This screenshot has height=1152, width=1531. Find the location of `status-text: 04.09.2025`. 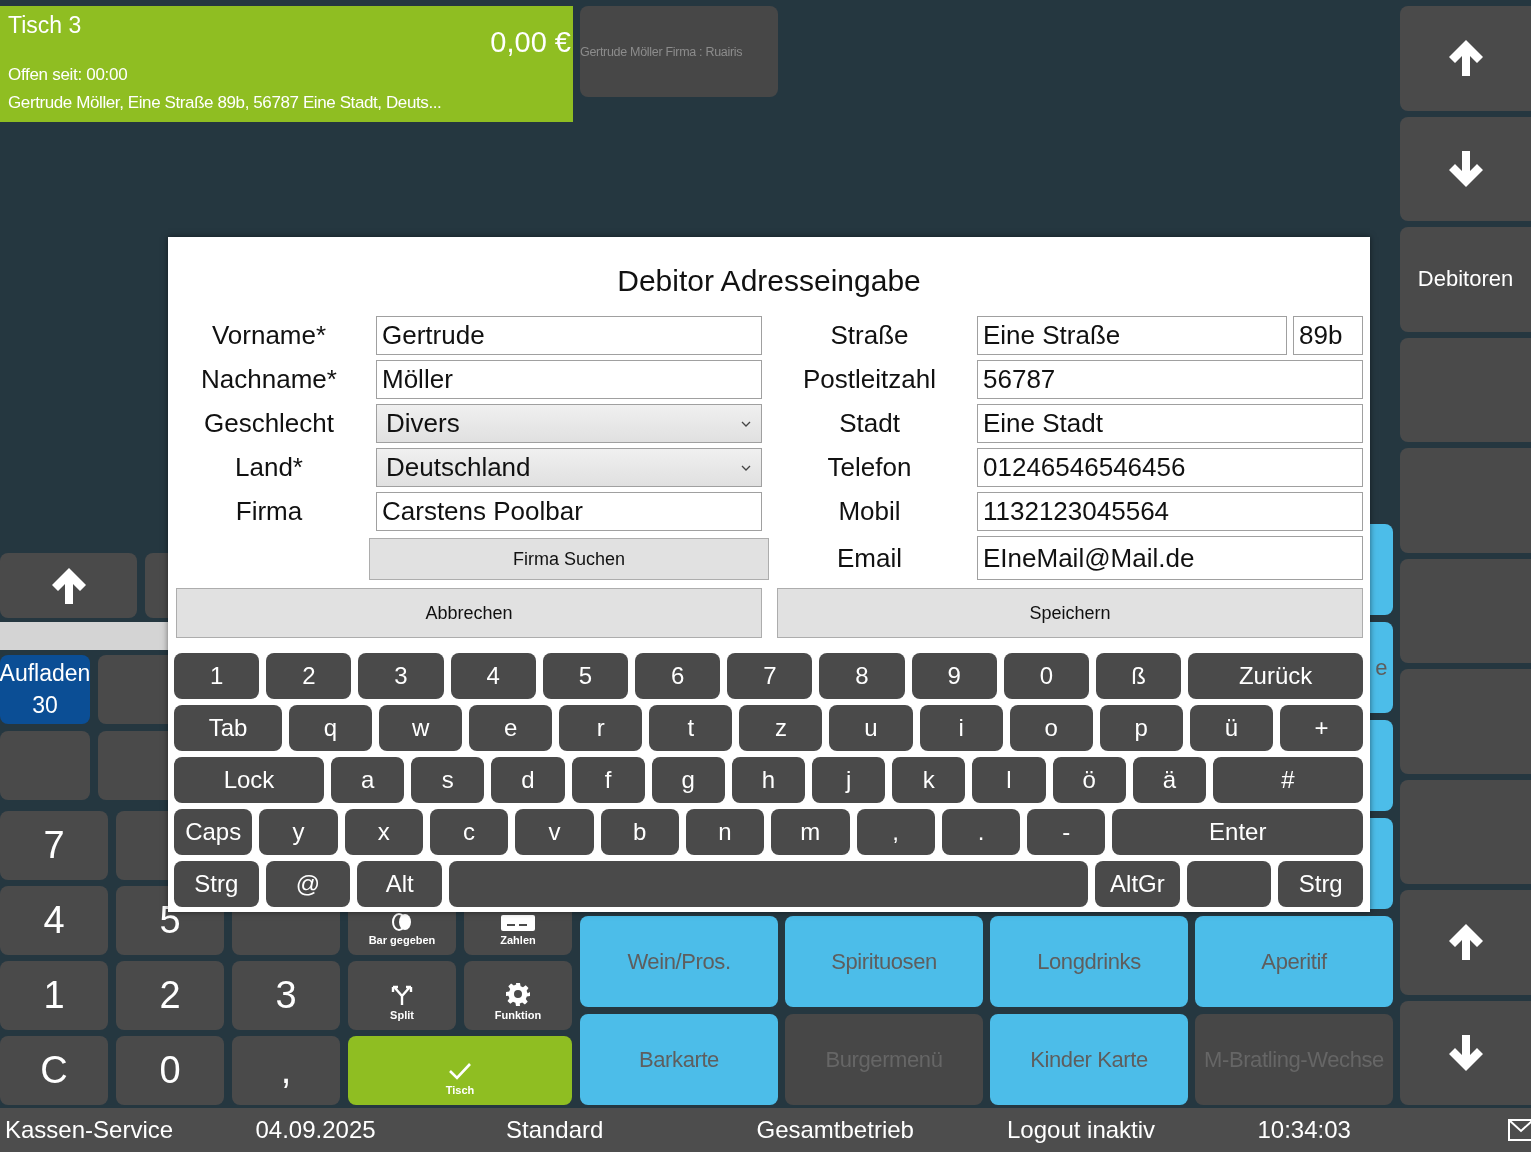

status-text: 04.09.2025 is located at coordinates (316, 1130).